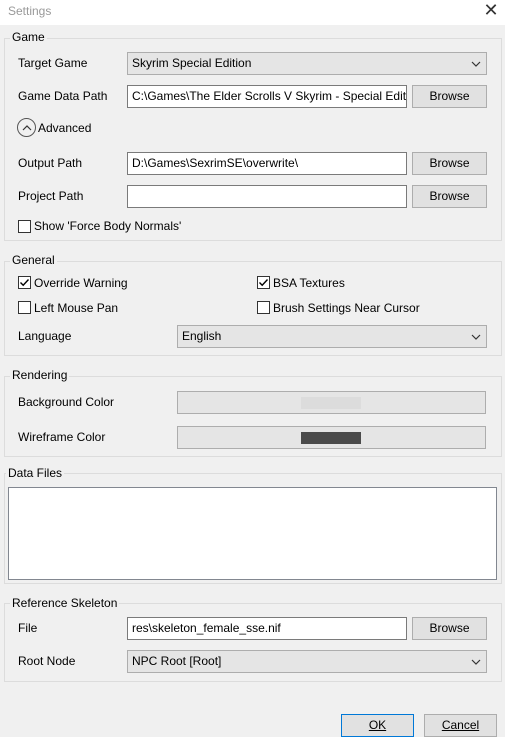  I want to click on wireframe-color-picker, so click(331, 437).